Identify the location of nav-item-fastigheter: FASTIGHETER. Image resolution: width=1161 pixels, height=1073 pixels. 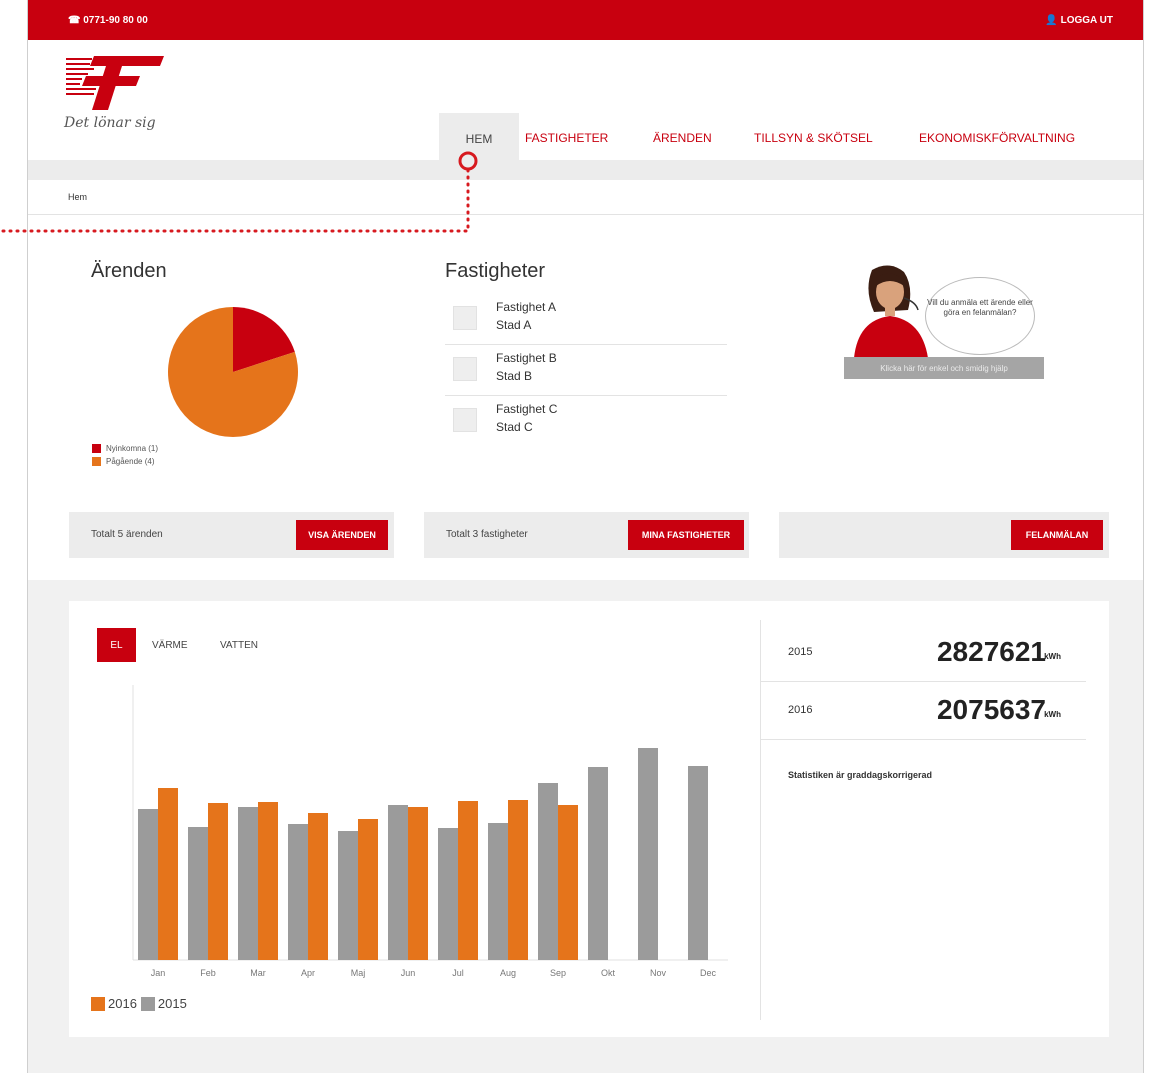
(566, 138).